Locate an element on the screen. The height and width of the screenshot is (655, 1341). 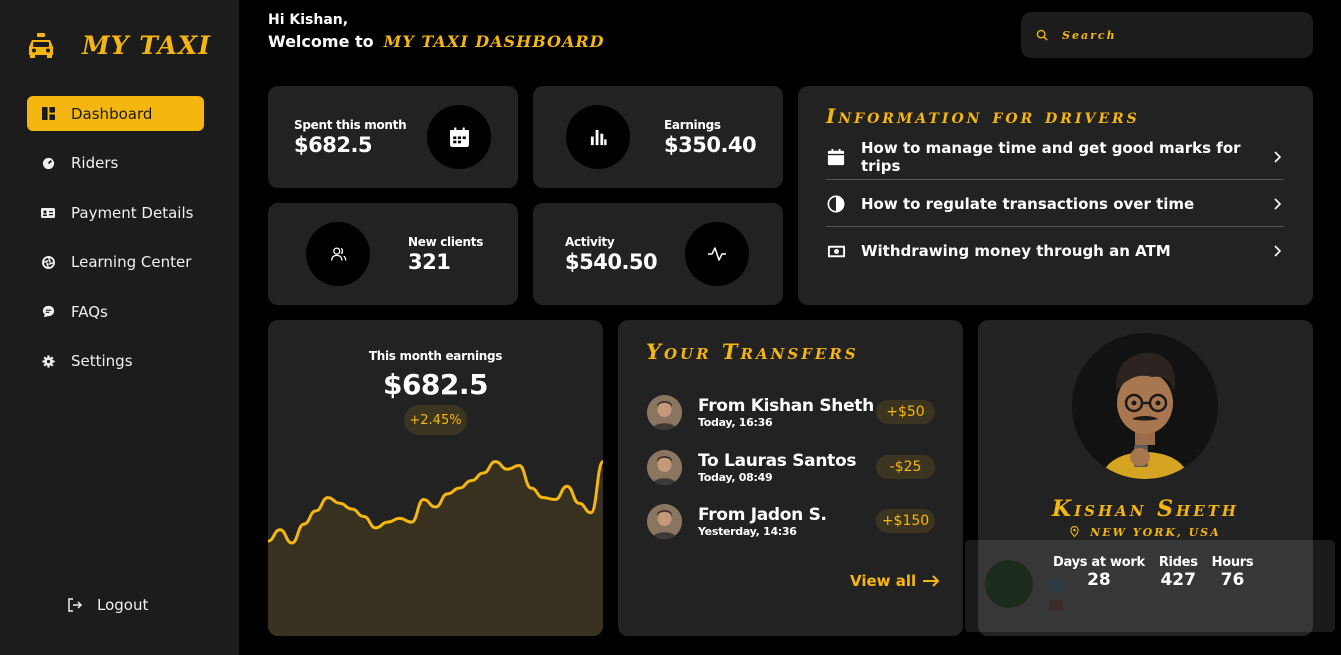
users-icon is located at coordinates (338, 253).